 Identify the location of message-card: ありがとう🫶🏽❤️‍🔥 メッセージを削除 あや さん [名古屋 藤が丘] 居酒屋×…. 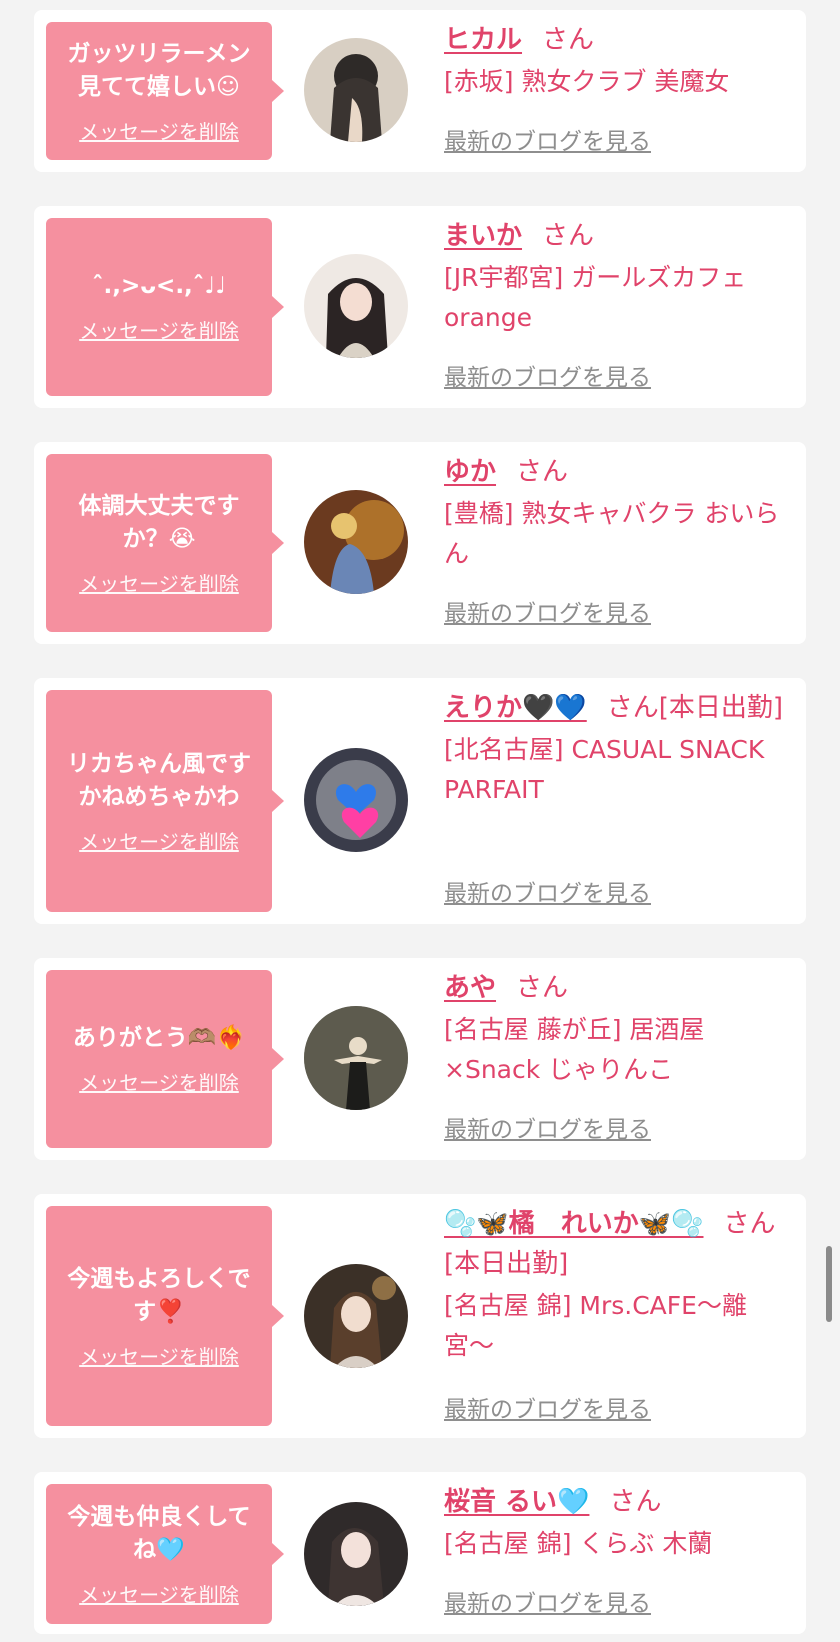
(420, 1059).